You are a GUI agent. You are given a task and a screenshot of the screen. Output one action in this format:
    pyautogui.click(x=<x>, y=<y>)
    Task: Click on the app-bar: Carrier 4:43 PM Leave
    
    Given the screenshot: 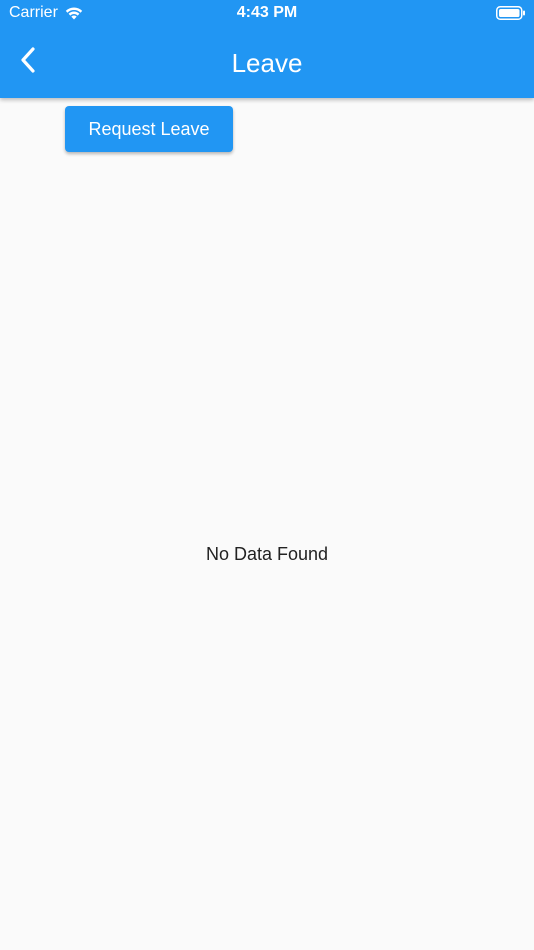 What is the action you would take?
    pyautogui.click(x=267, y=49)
    